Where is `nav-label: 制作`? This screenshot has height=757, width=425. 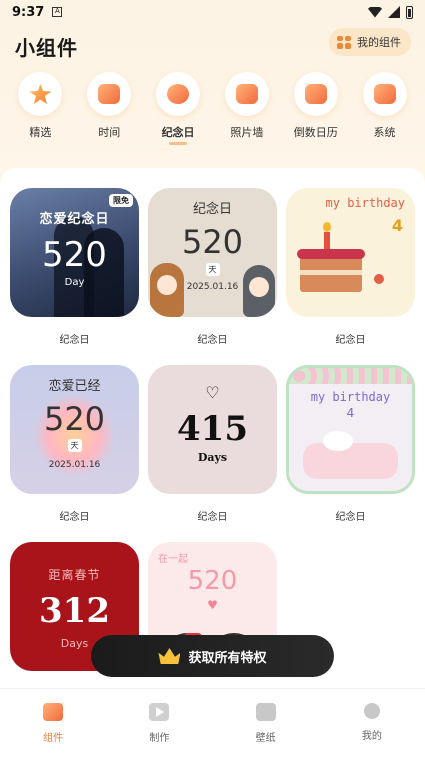 nav-label: 制作 is located at coordinates (159, 738).